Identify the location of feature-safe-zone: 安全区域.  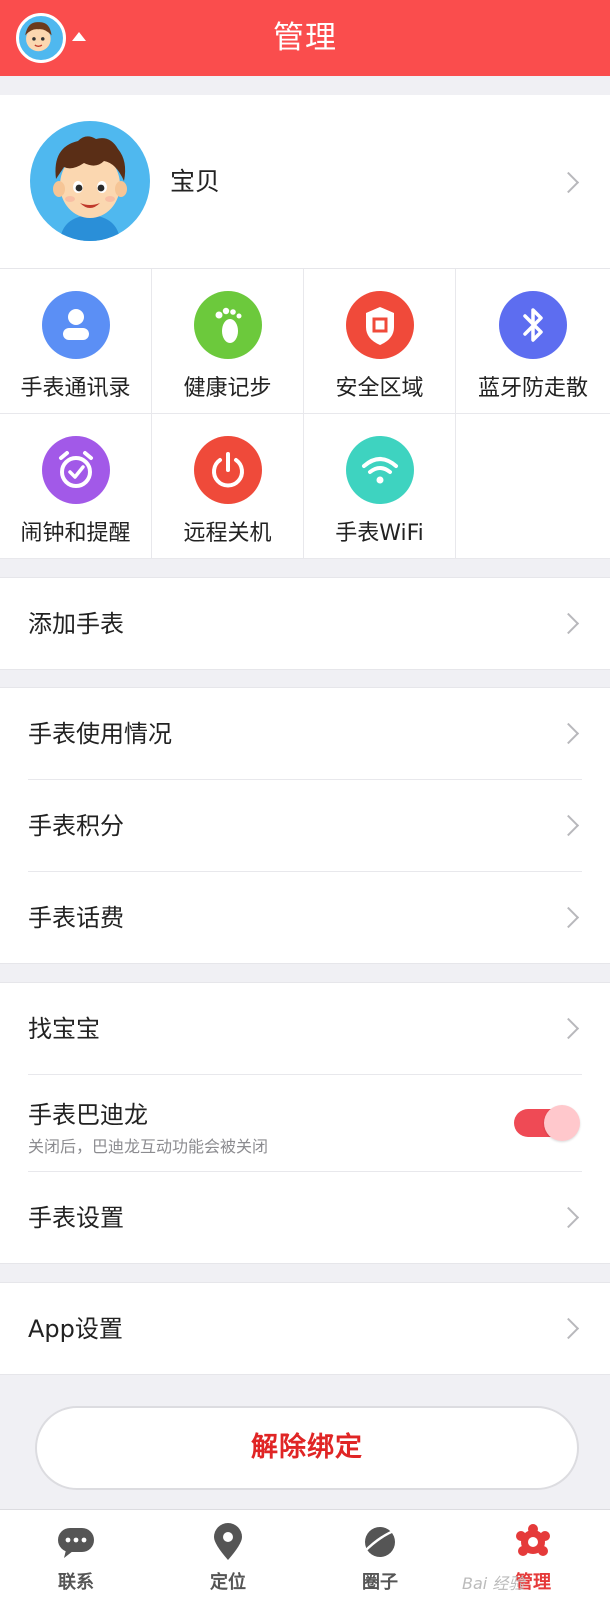
(380, 341).